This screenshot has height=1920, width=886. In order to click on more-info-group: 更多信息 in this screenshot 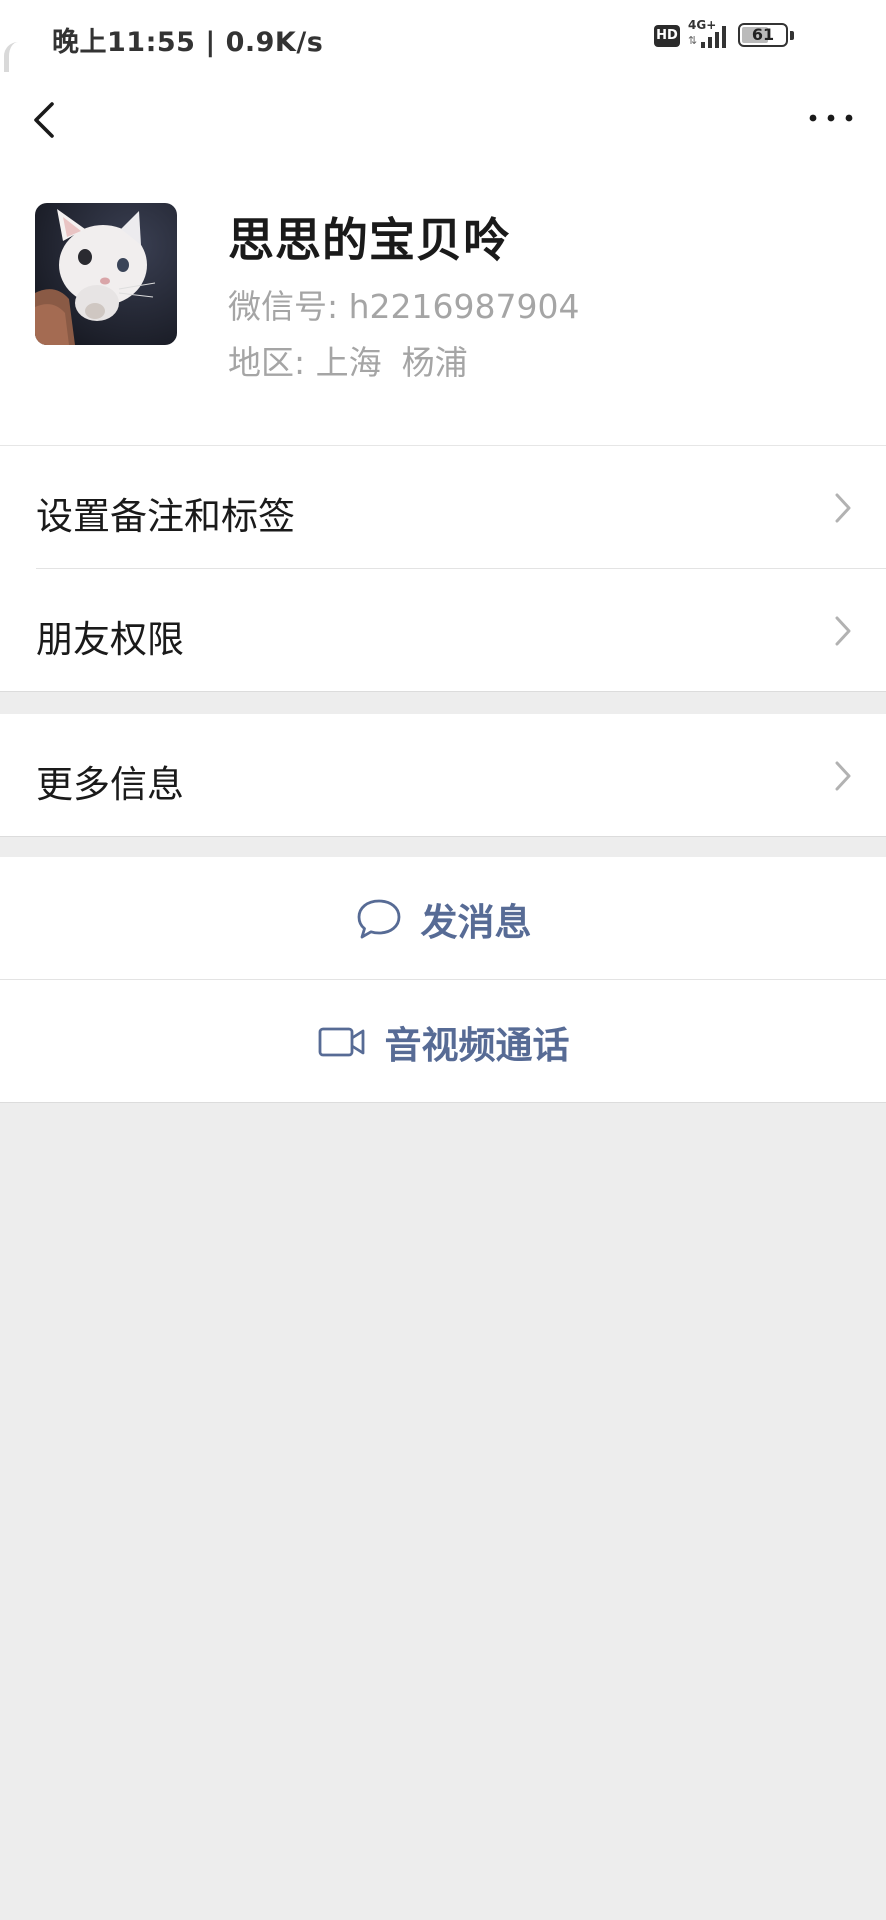, I will do `click(443, 775)`.